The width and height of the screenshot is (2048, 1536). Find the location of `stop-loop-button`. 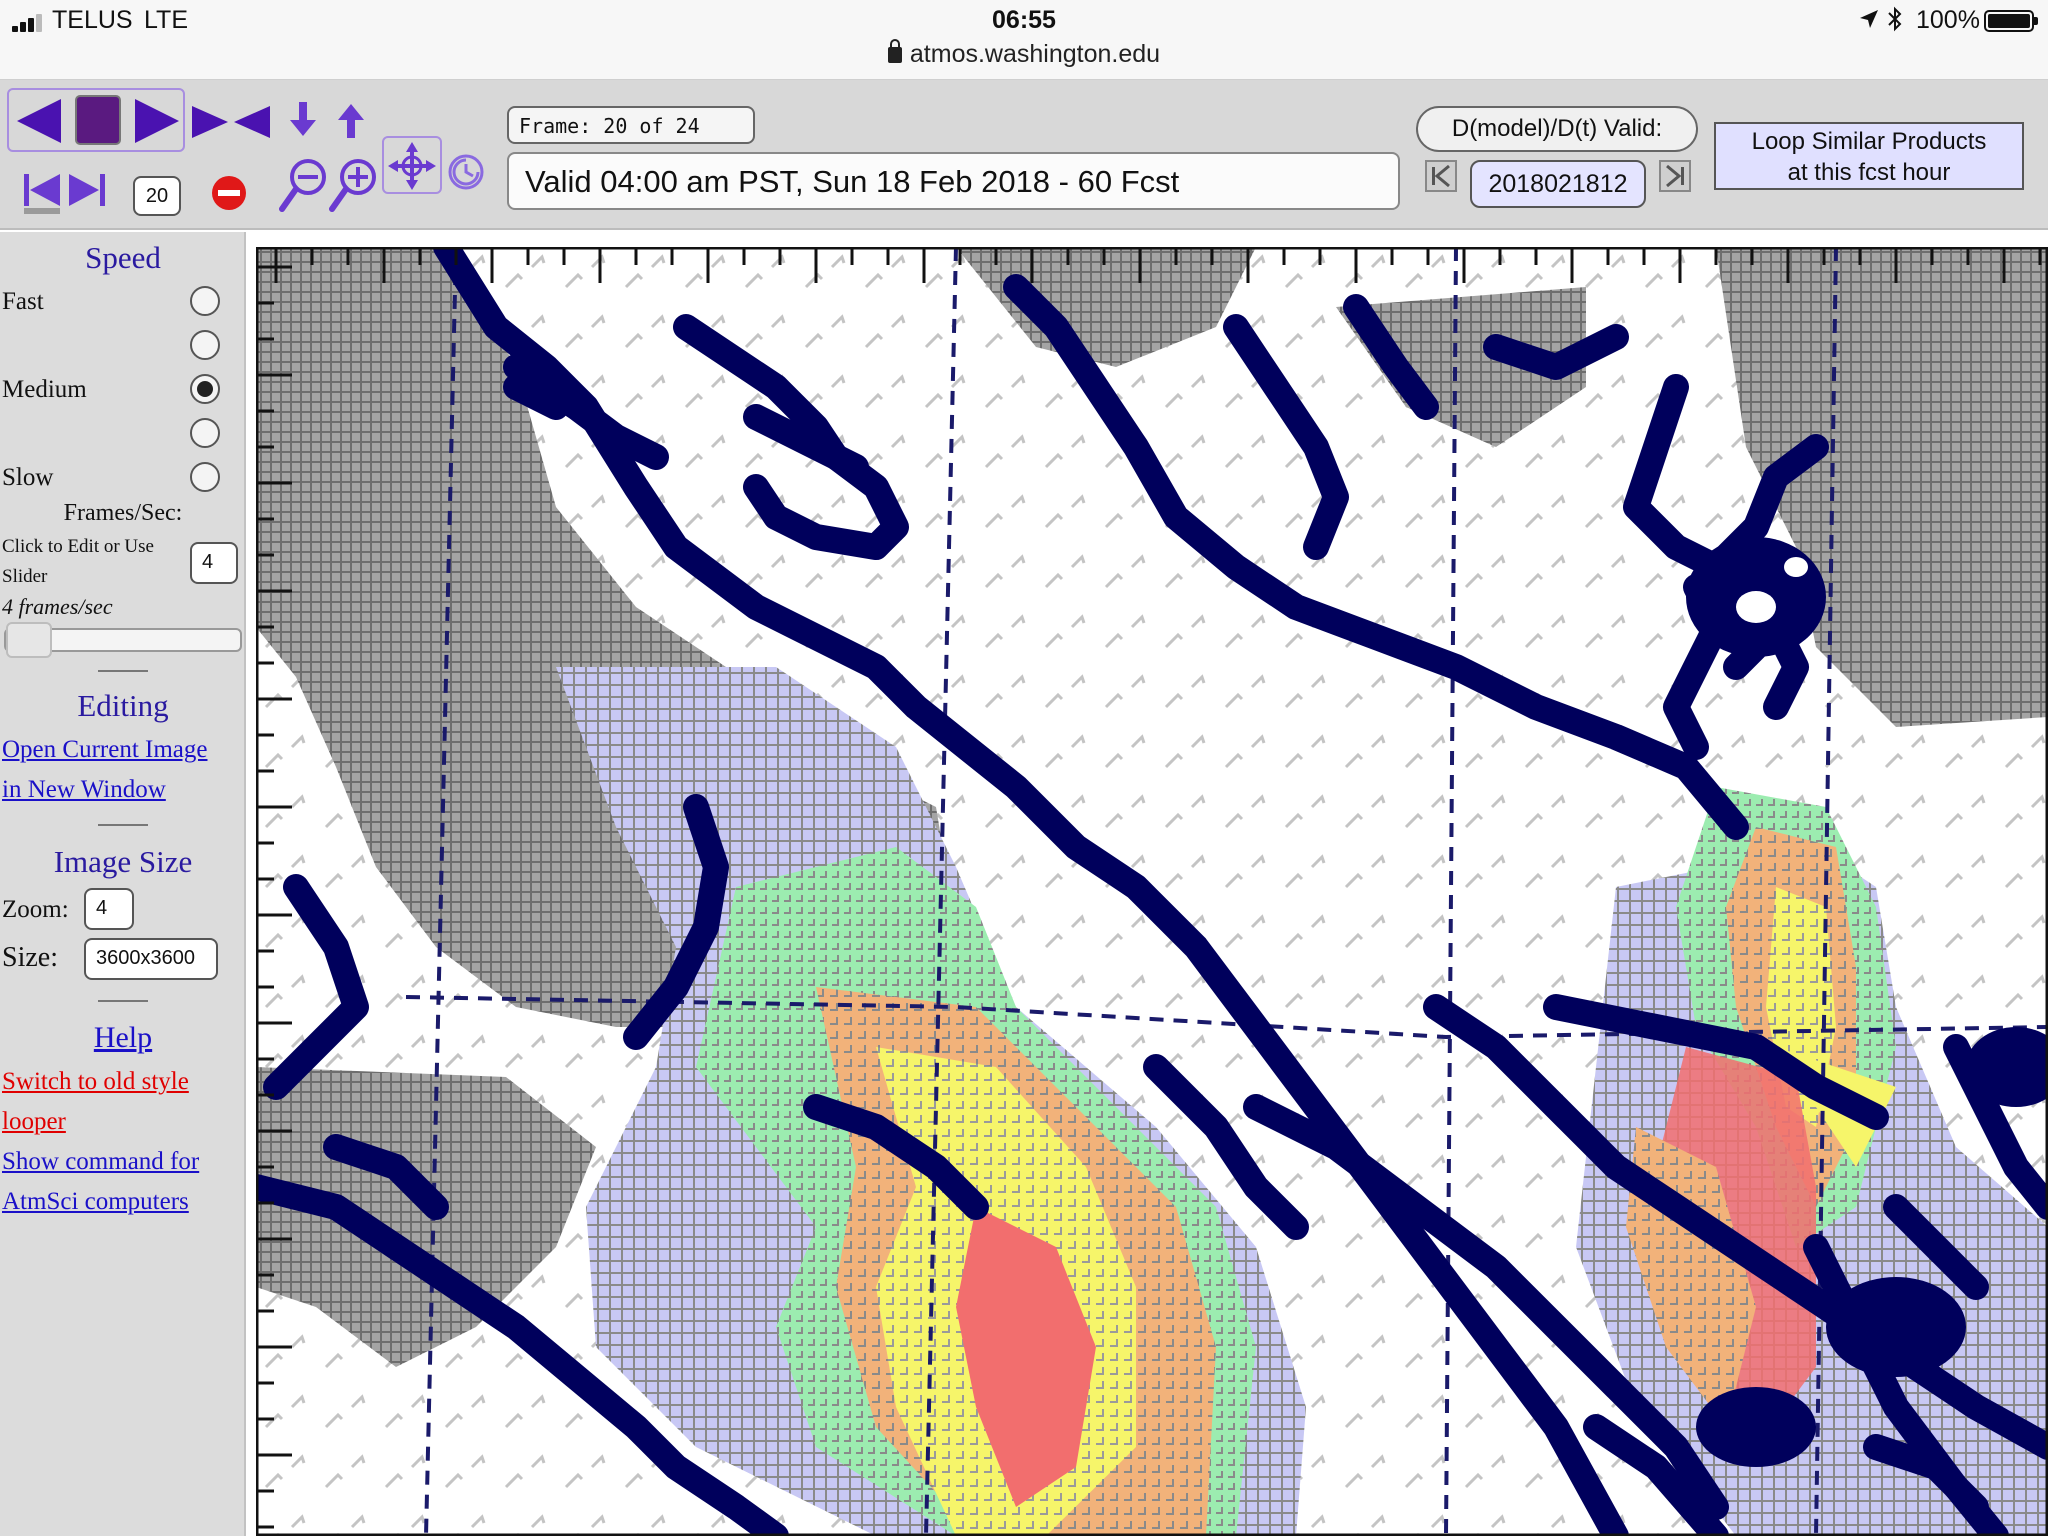

stop-loop-button is located at coordinates (229, 193).